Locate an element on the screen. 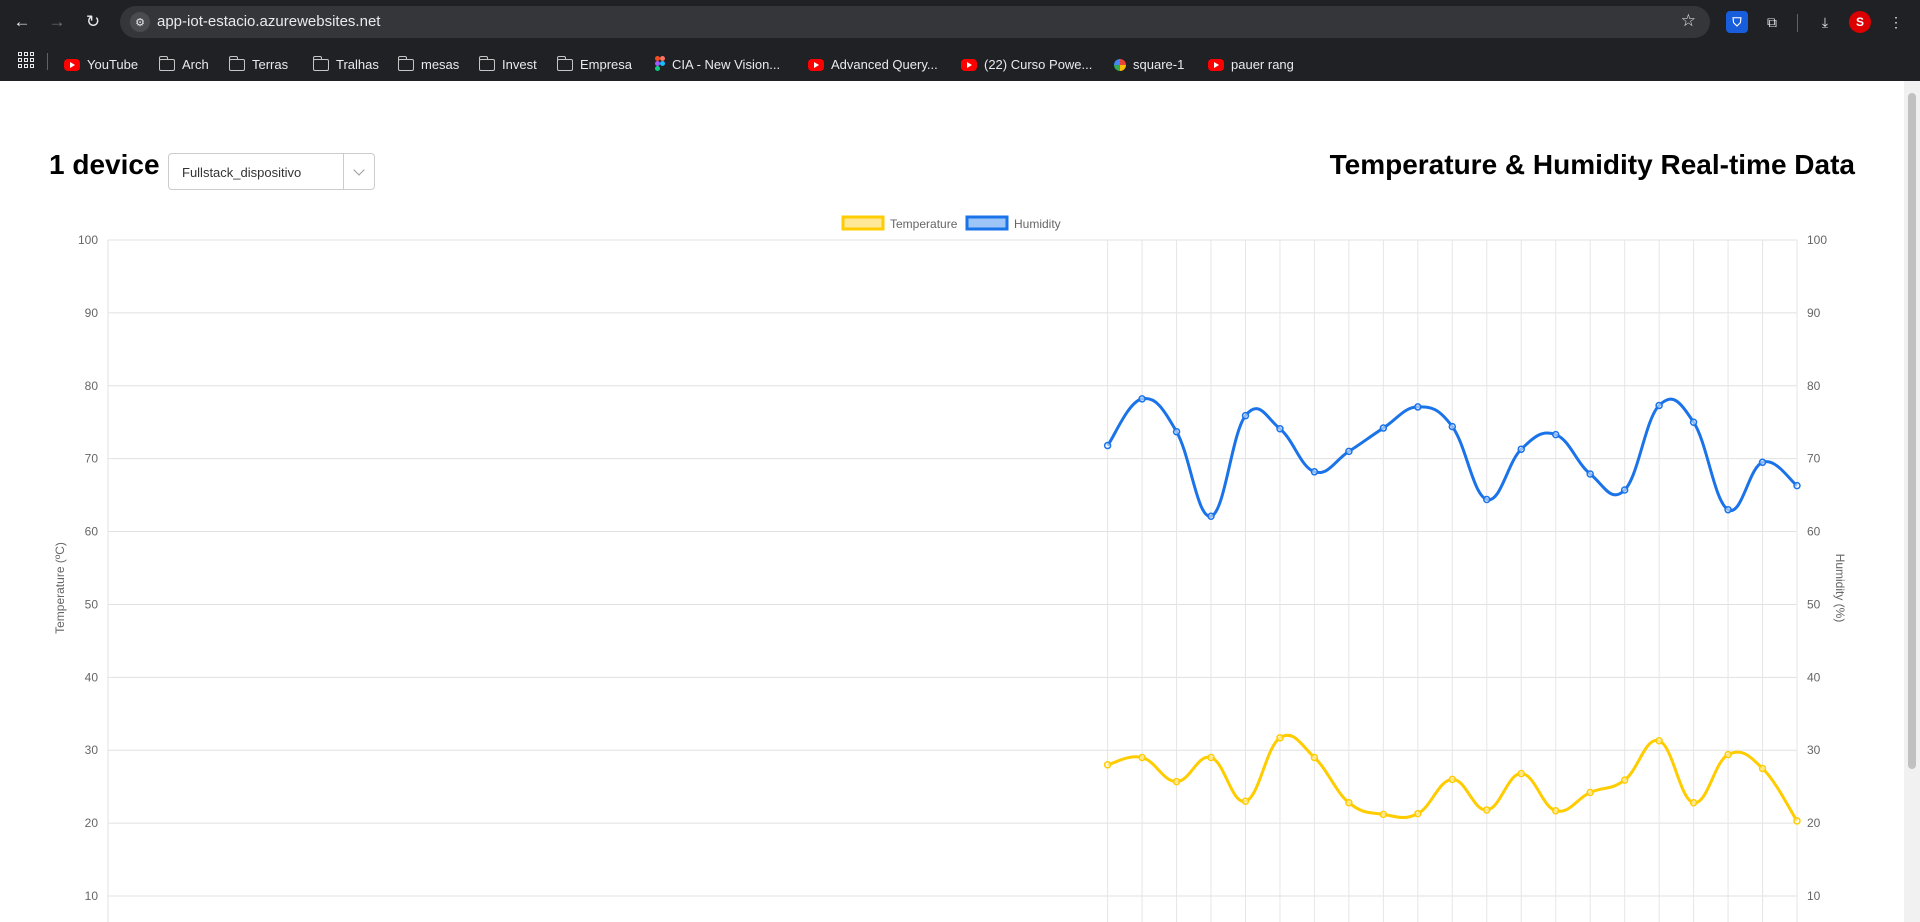  bookmark-item: Empresa is located at coordinates (594, 64).